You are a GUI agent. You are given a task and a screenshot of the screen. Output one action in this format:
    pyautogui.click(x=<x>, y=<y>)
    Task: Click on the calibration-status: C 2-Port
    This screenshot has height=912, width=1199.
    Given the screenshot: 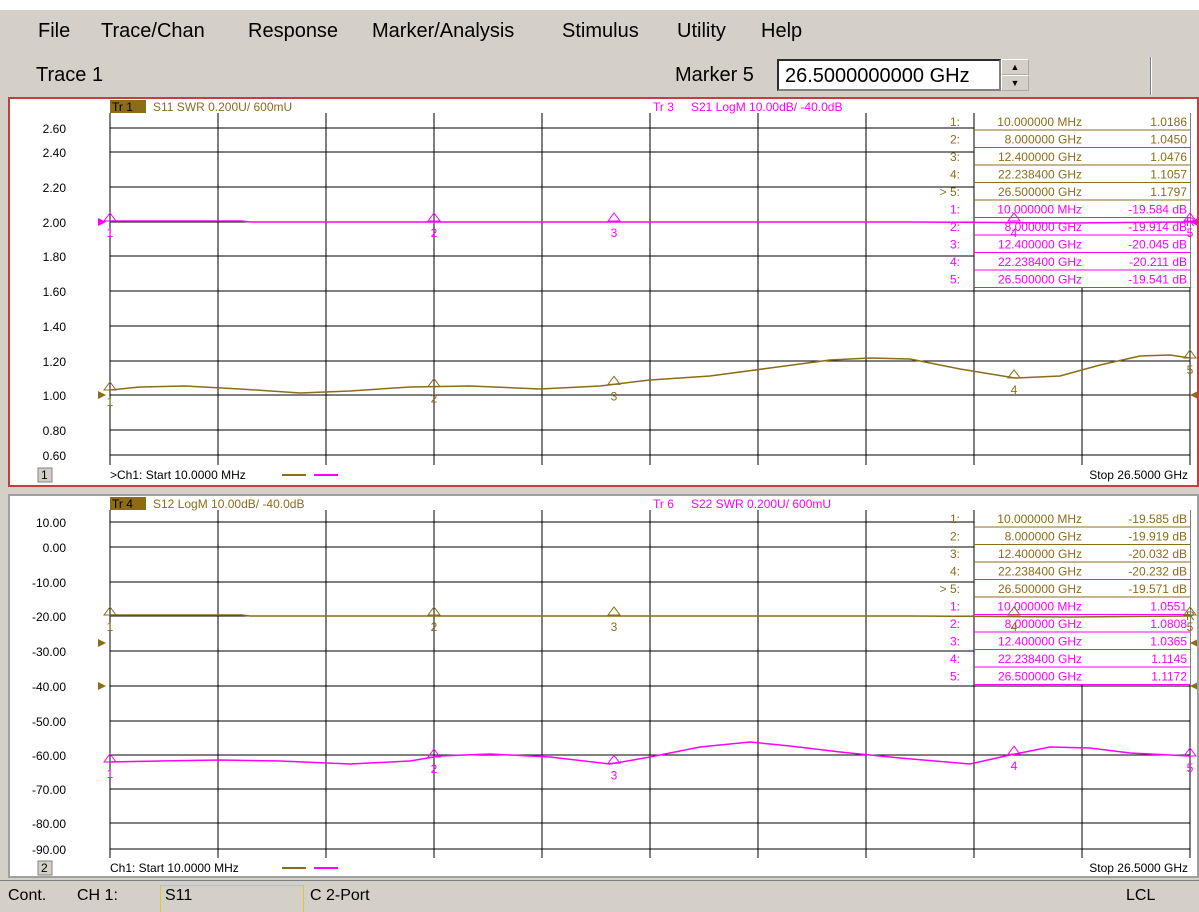 What is the action you would take?
    pyautogui.click(x=340, y=895)
    